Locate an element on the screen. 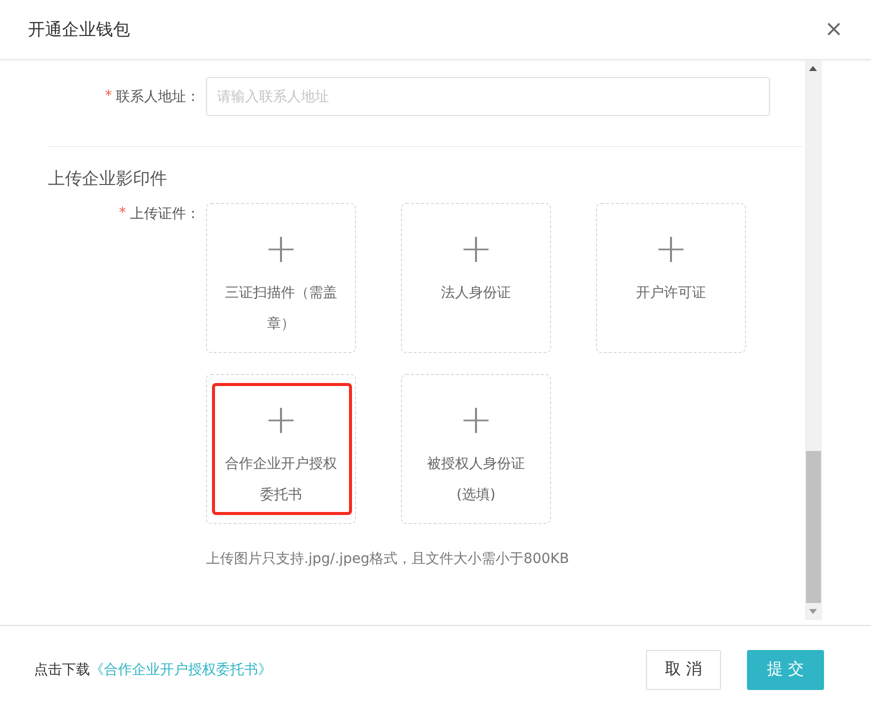  upload-tile: + 法人身份证 is located at coordinates (476, 278).